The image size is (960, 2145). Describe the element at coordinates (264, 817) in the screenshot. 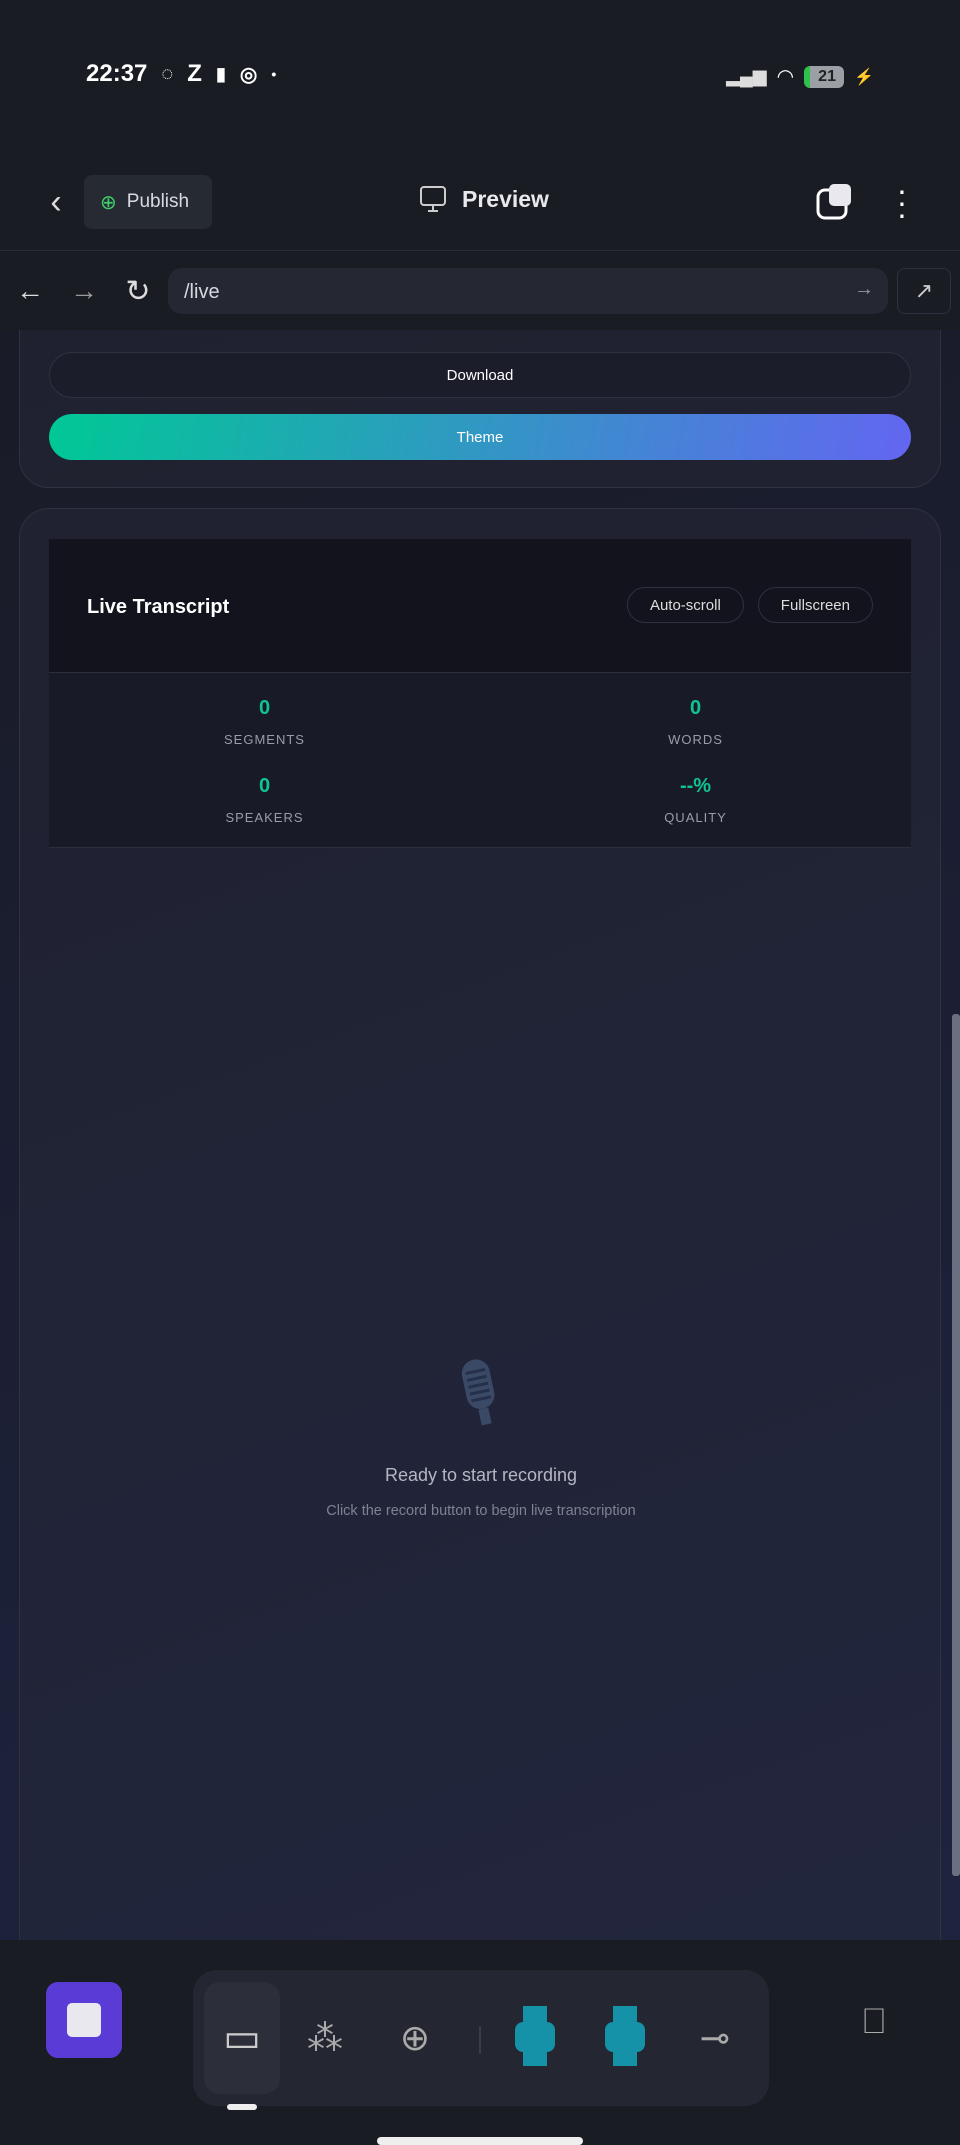

I see `stat-label: SPEAKERS` at that location.